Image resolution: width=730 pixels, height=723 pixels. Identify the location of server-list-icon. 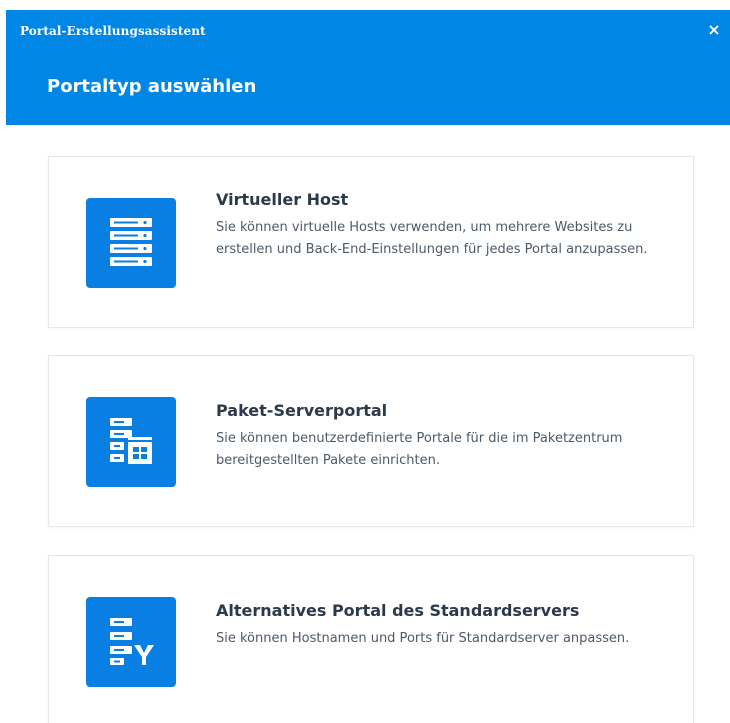
(131, 243).